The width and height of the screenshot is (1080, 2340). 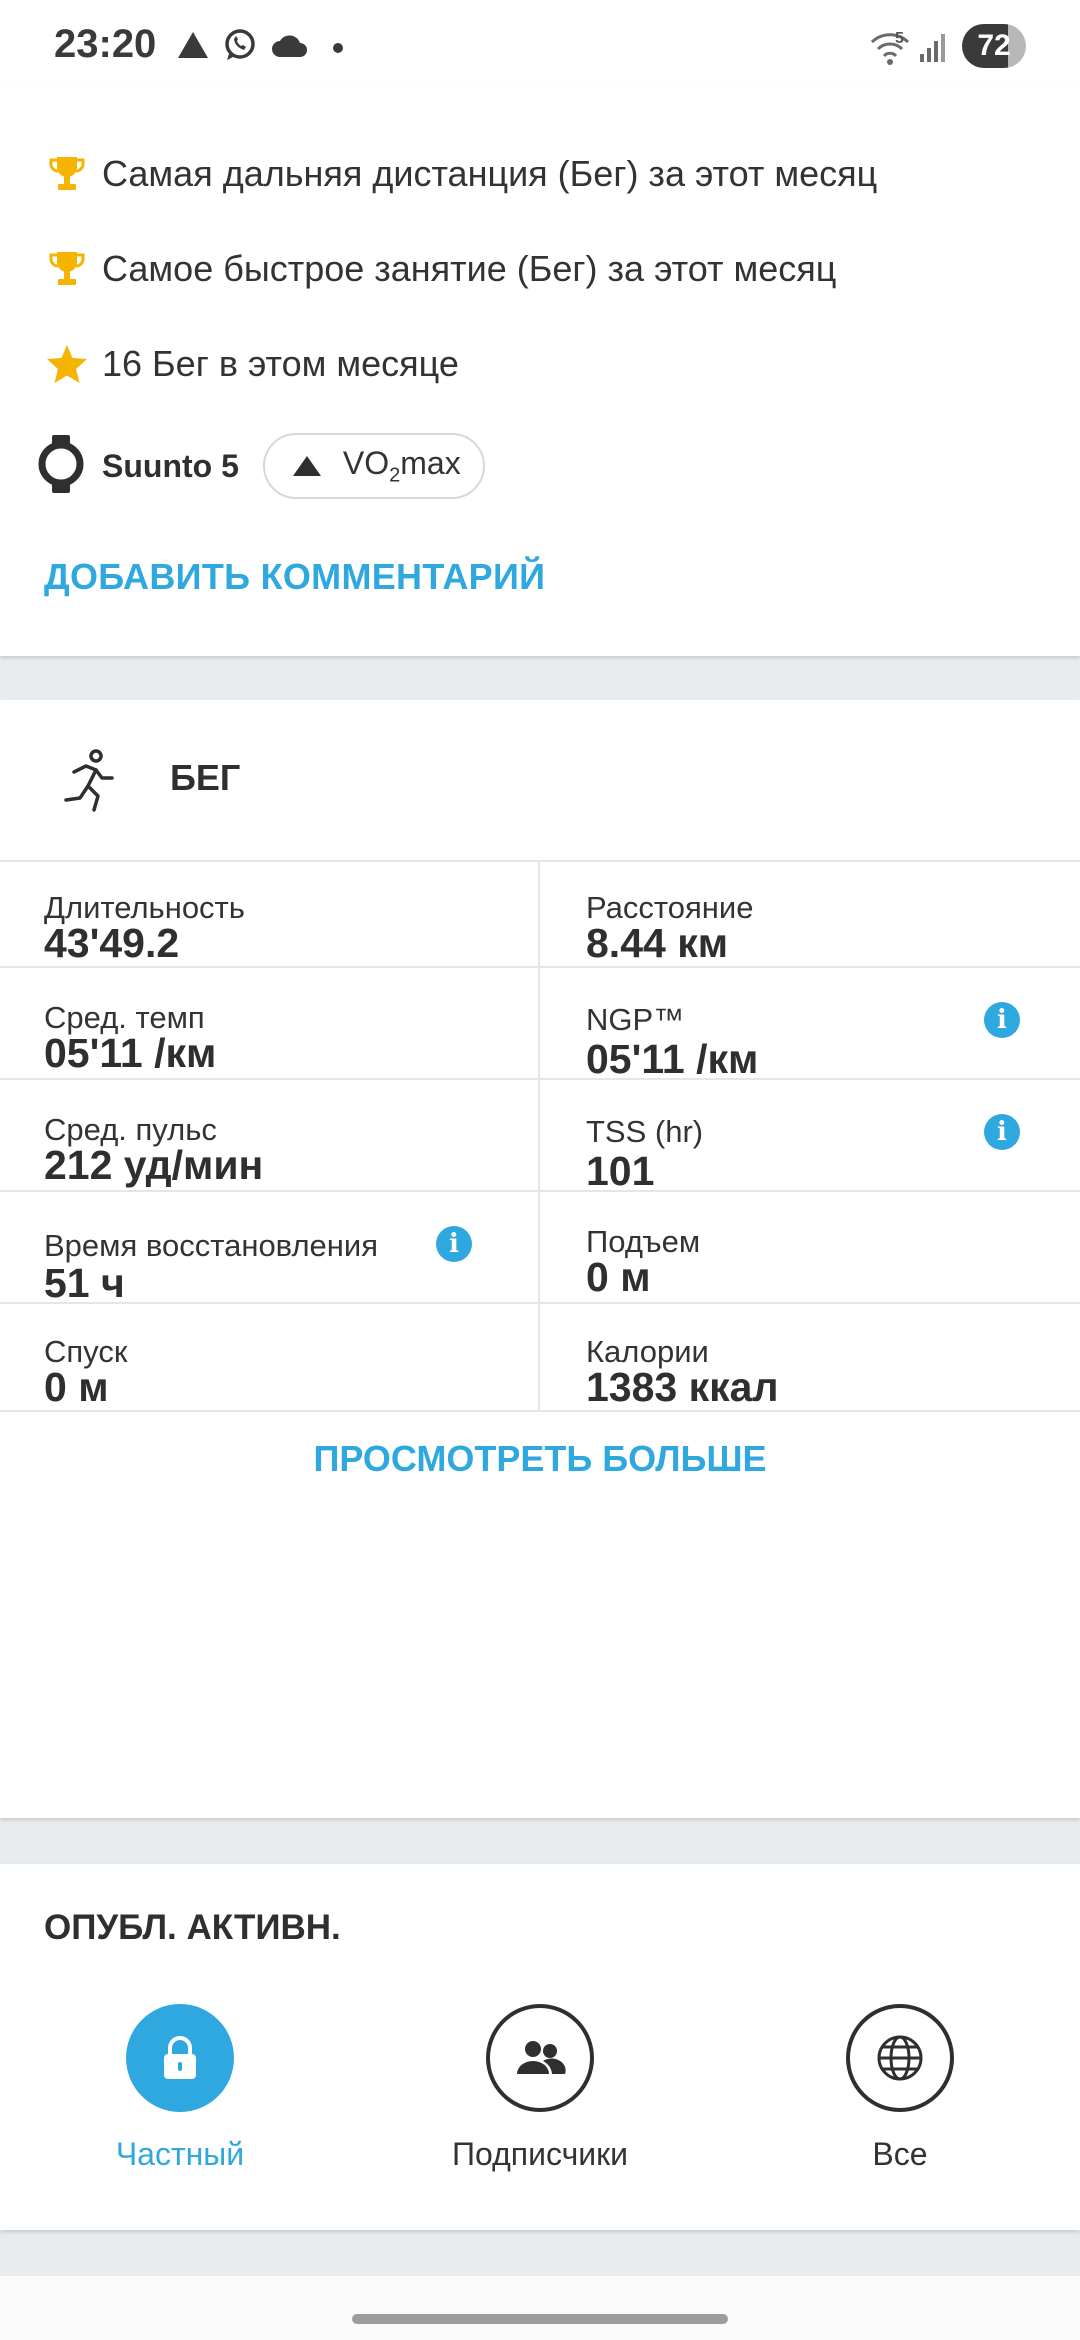 What do you see at coordinates (294, 577) in the screenshot?
I see `add-comment-button: ДОБАВИТЬ КОММЕНТАРИЙ` at bounding box center [294, 577].